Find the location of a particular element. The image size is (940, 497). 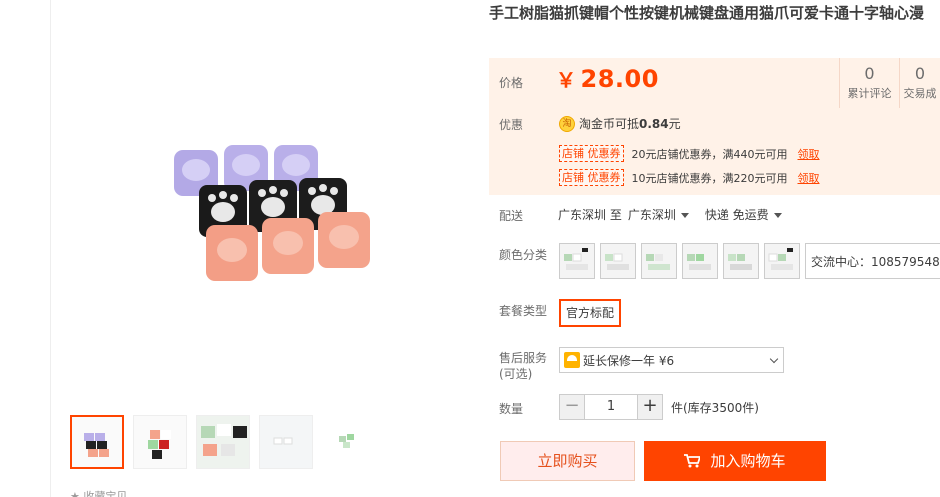

promo-label: 优惠 is located at coordinates (511, 125).